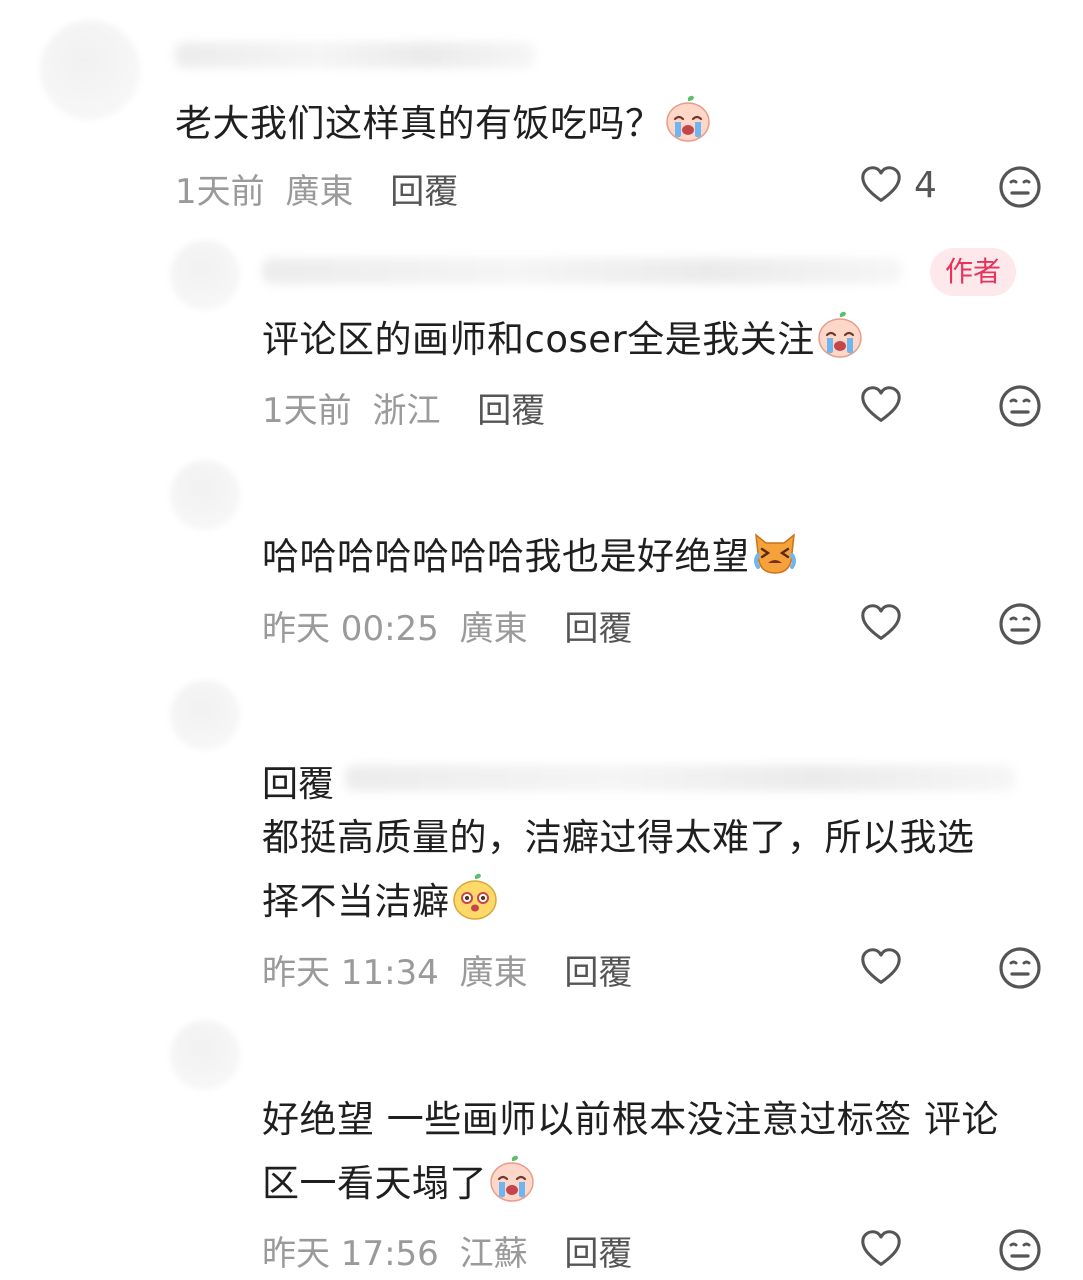  I want to click on comment-text: 好绝望 一些画师以前根本没注意过标签 评论 区一看天塌了, so click(630, 1152).